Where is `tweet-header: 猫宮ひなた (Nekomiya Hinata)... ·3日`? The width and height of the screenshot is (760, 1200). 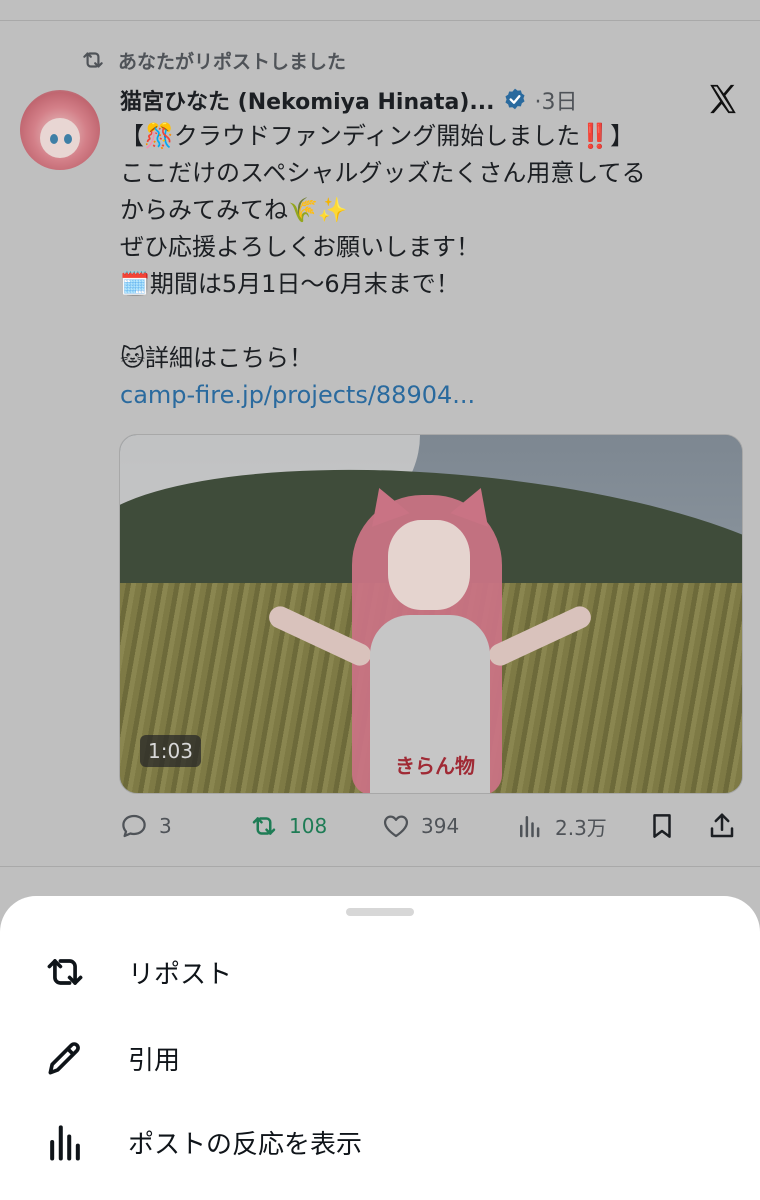 tweet-header: 猫宮ひなた (Nekomiya Hinata)... ·3日 is located at coordinates (348, 100).